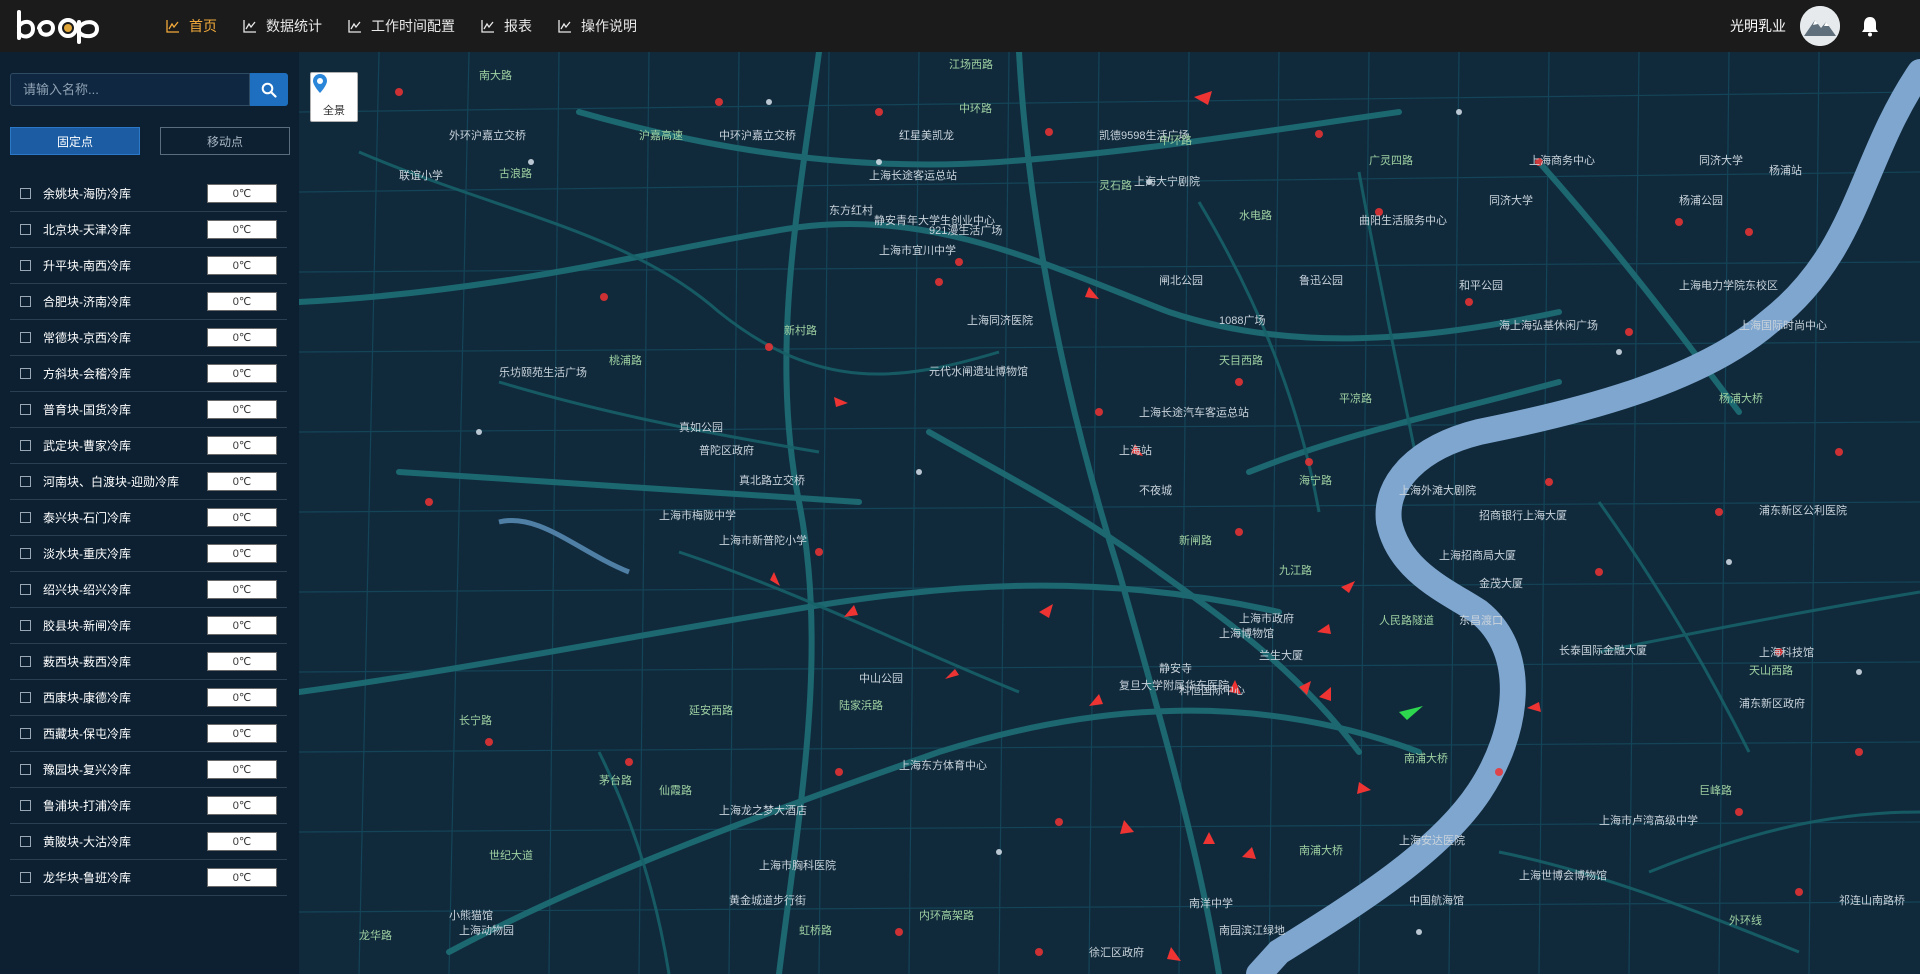 The width and height of the screenshot is (1920, 974). Describe the element at coordinates (148, 410) in the screenshot. I see `cold-storage-item: 普育块-国货冷库 0℃` at that location.